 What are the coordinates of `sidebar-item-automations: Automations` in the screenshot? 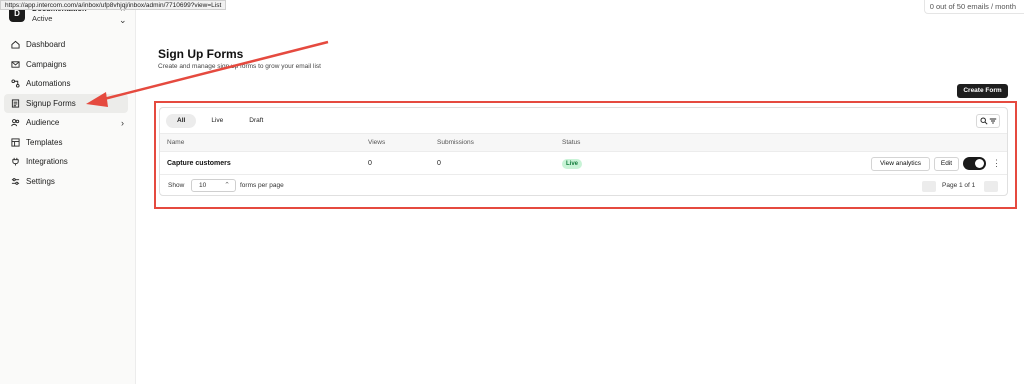 It's located at (66, 84).